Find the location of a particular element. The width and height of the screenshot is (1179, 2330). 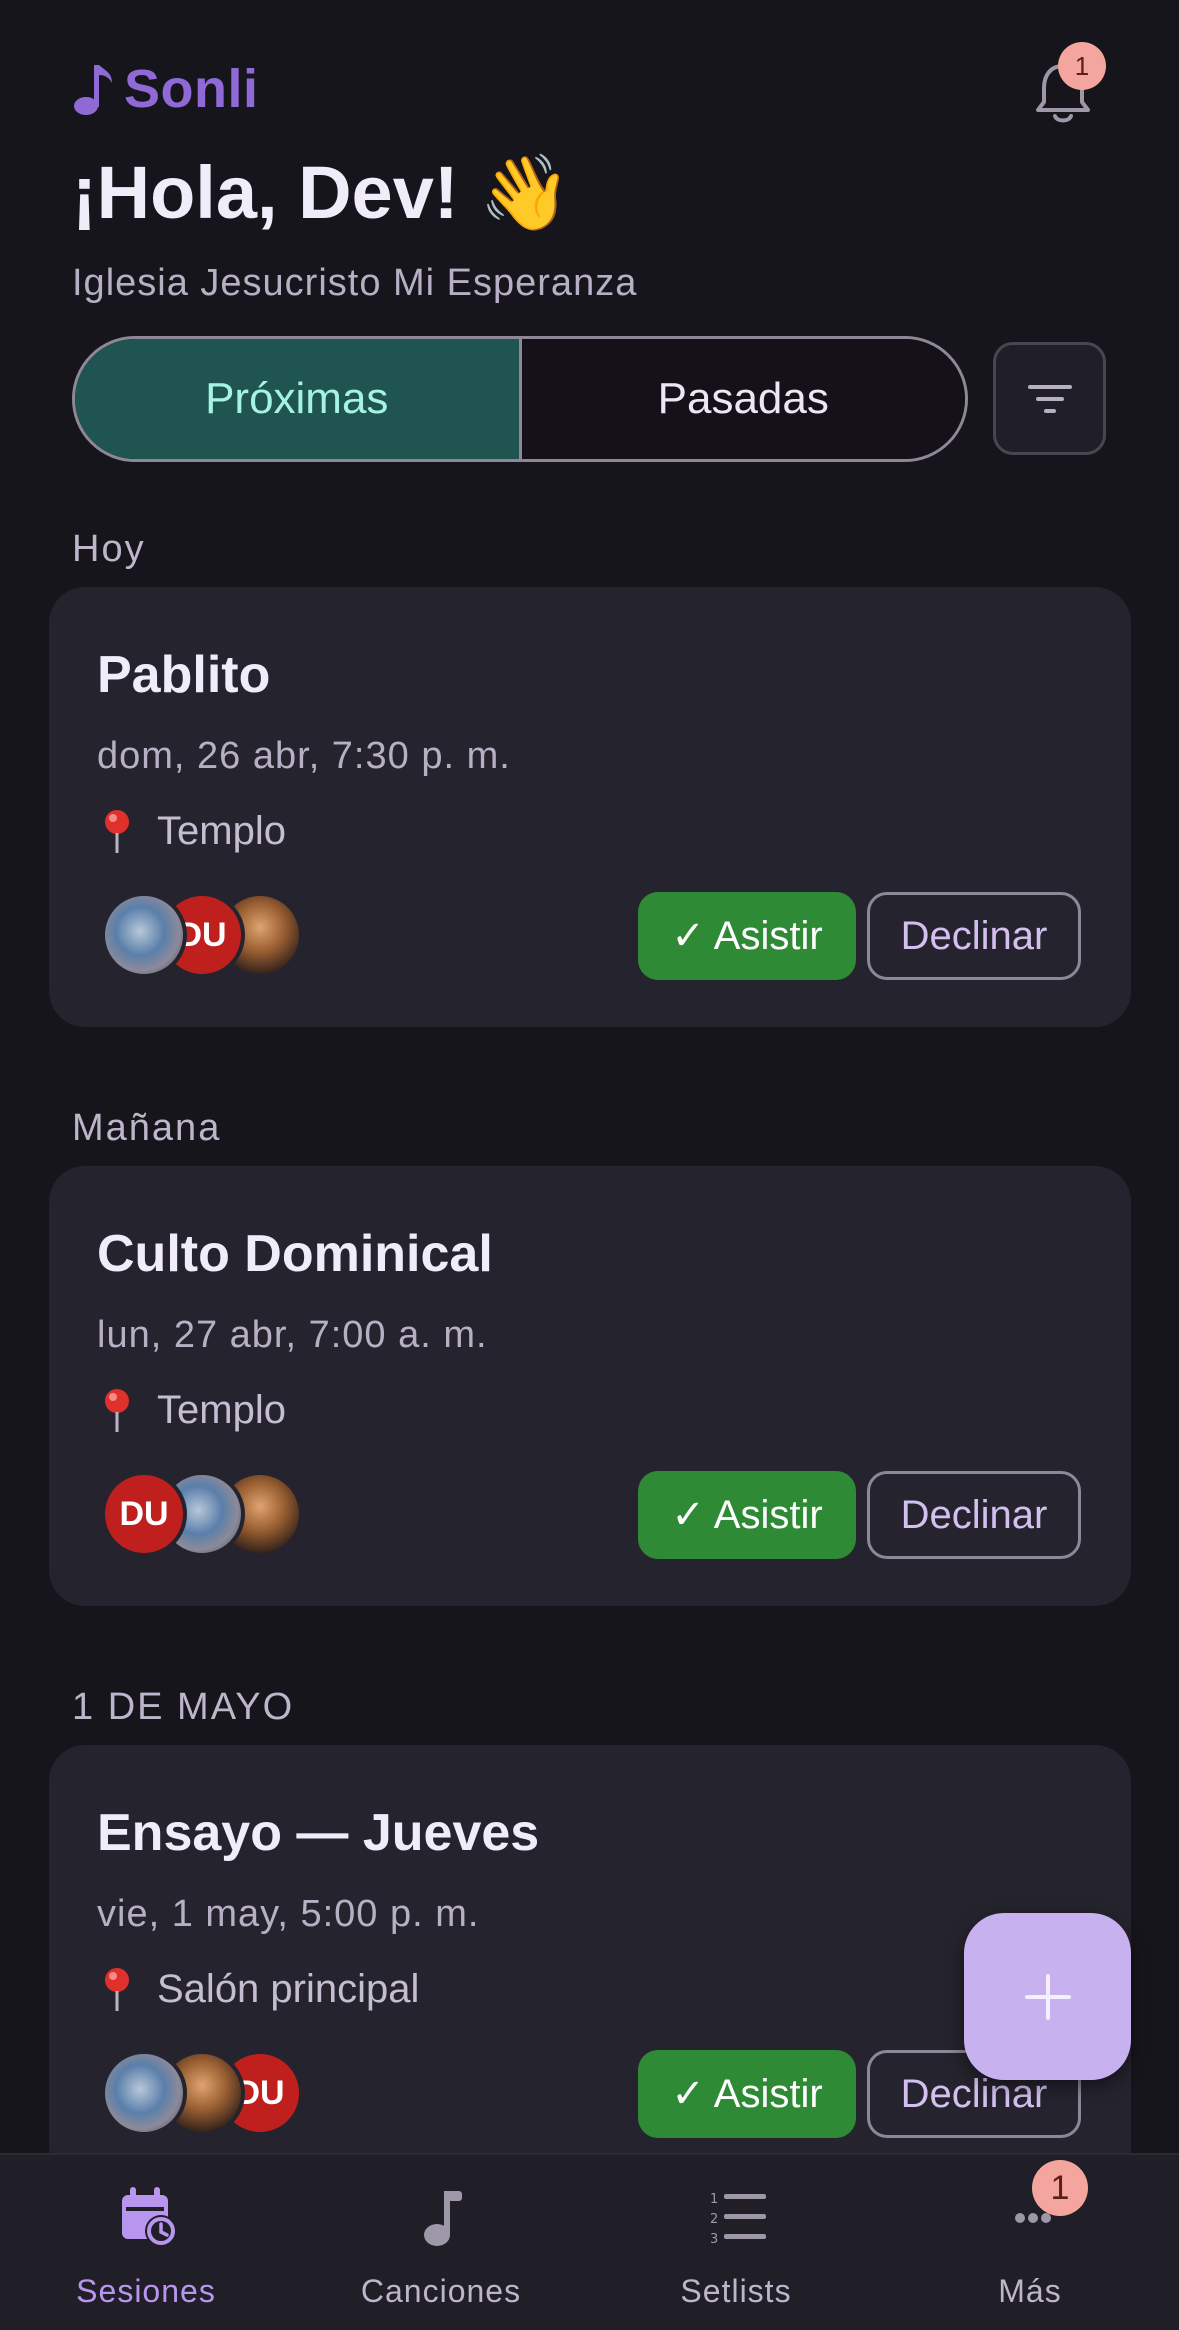

greeting-title: ¡Hola, Dev! 👋 is located at coordinates (322, 192).